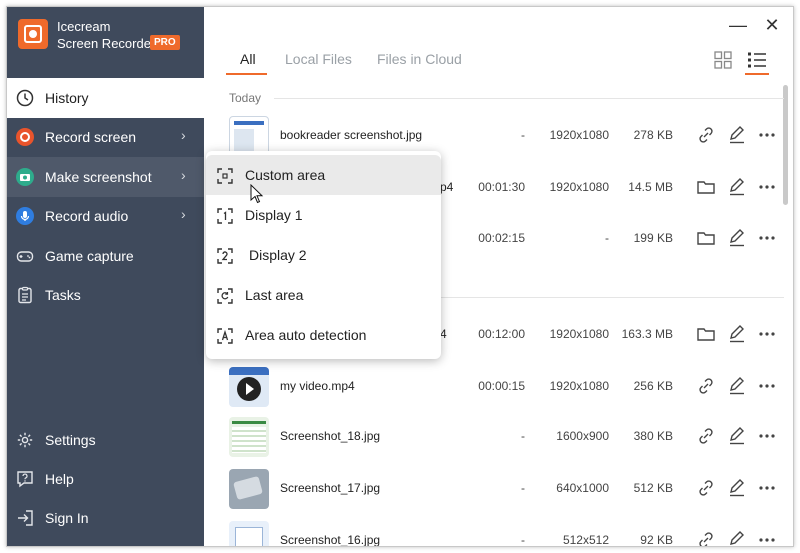  What do you see at coordinates (318, 59) in the screenshot?
I see `tab-local-files: Local Files` at bounding box center [318, 59].